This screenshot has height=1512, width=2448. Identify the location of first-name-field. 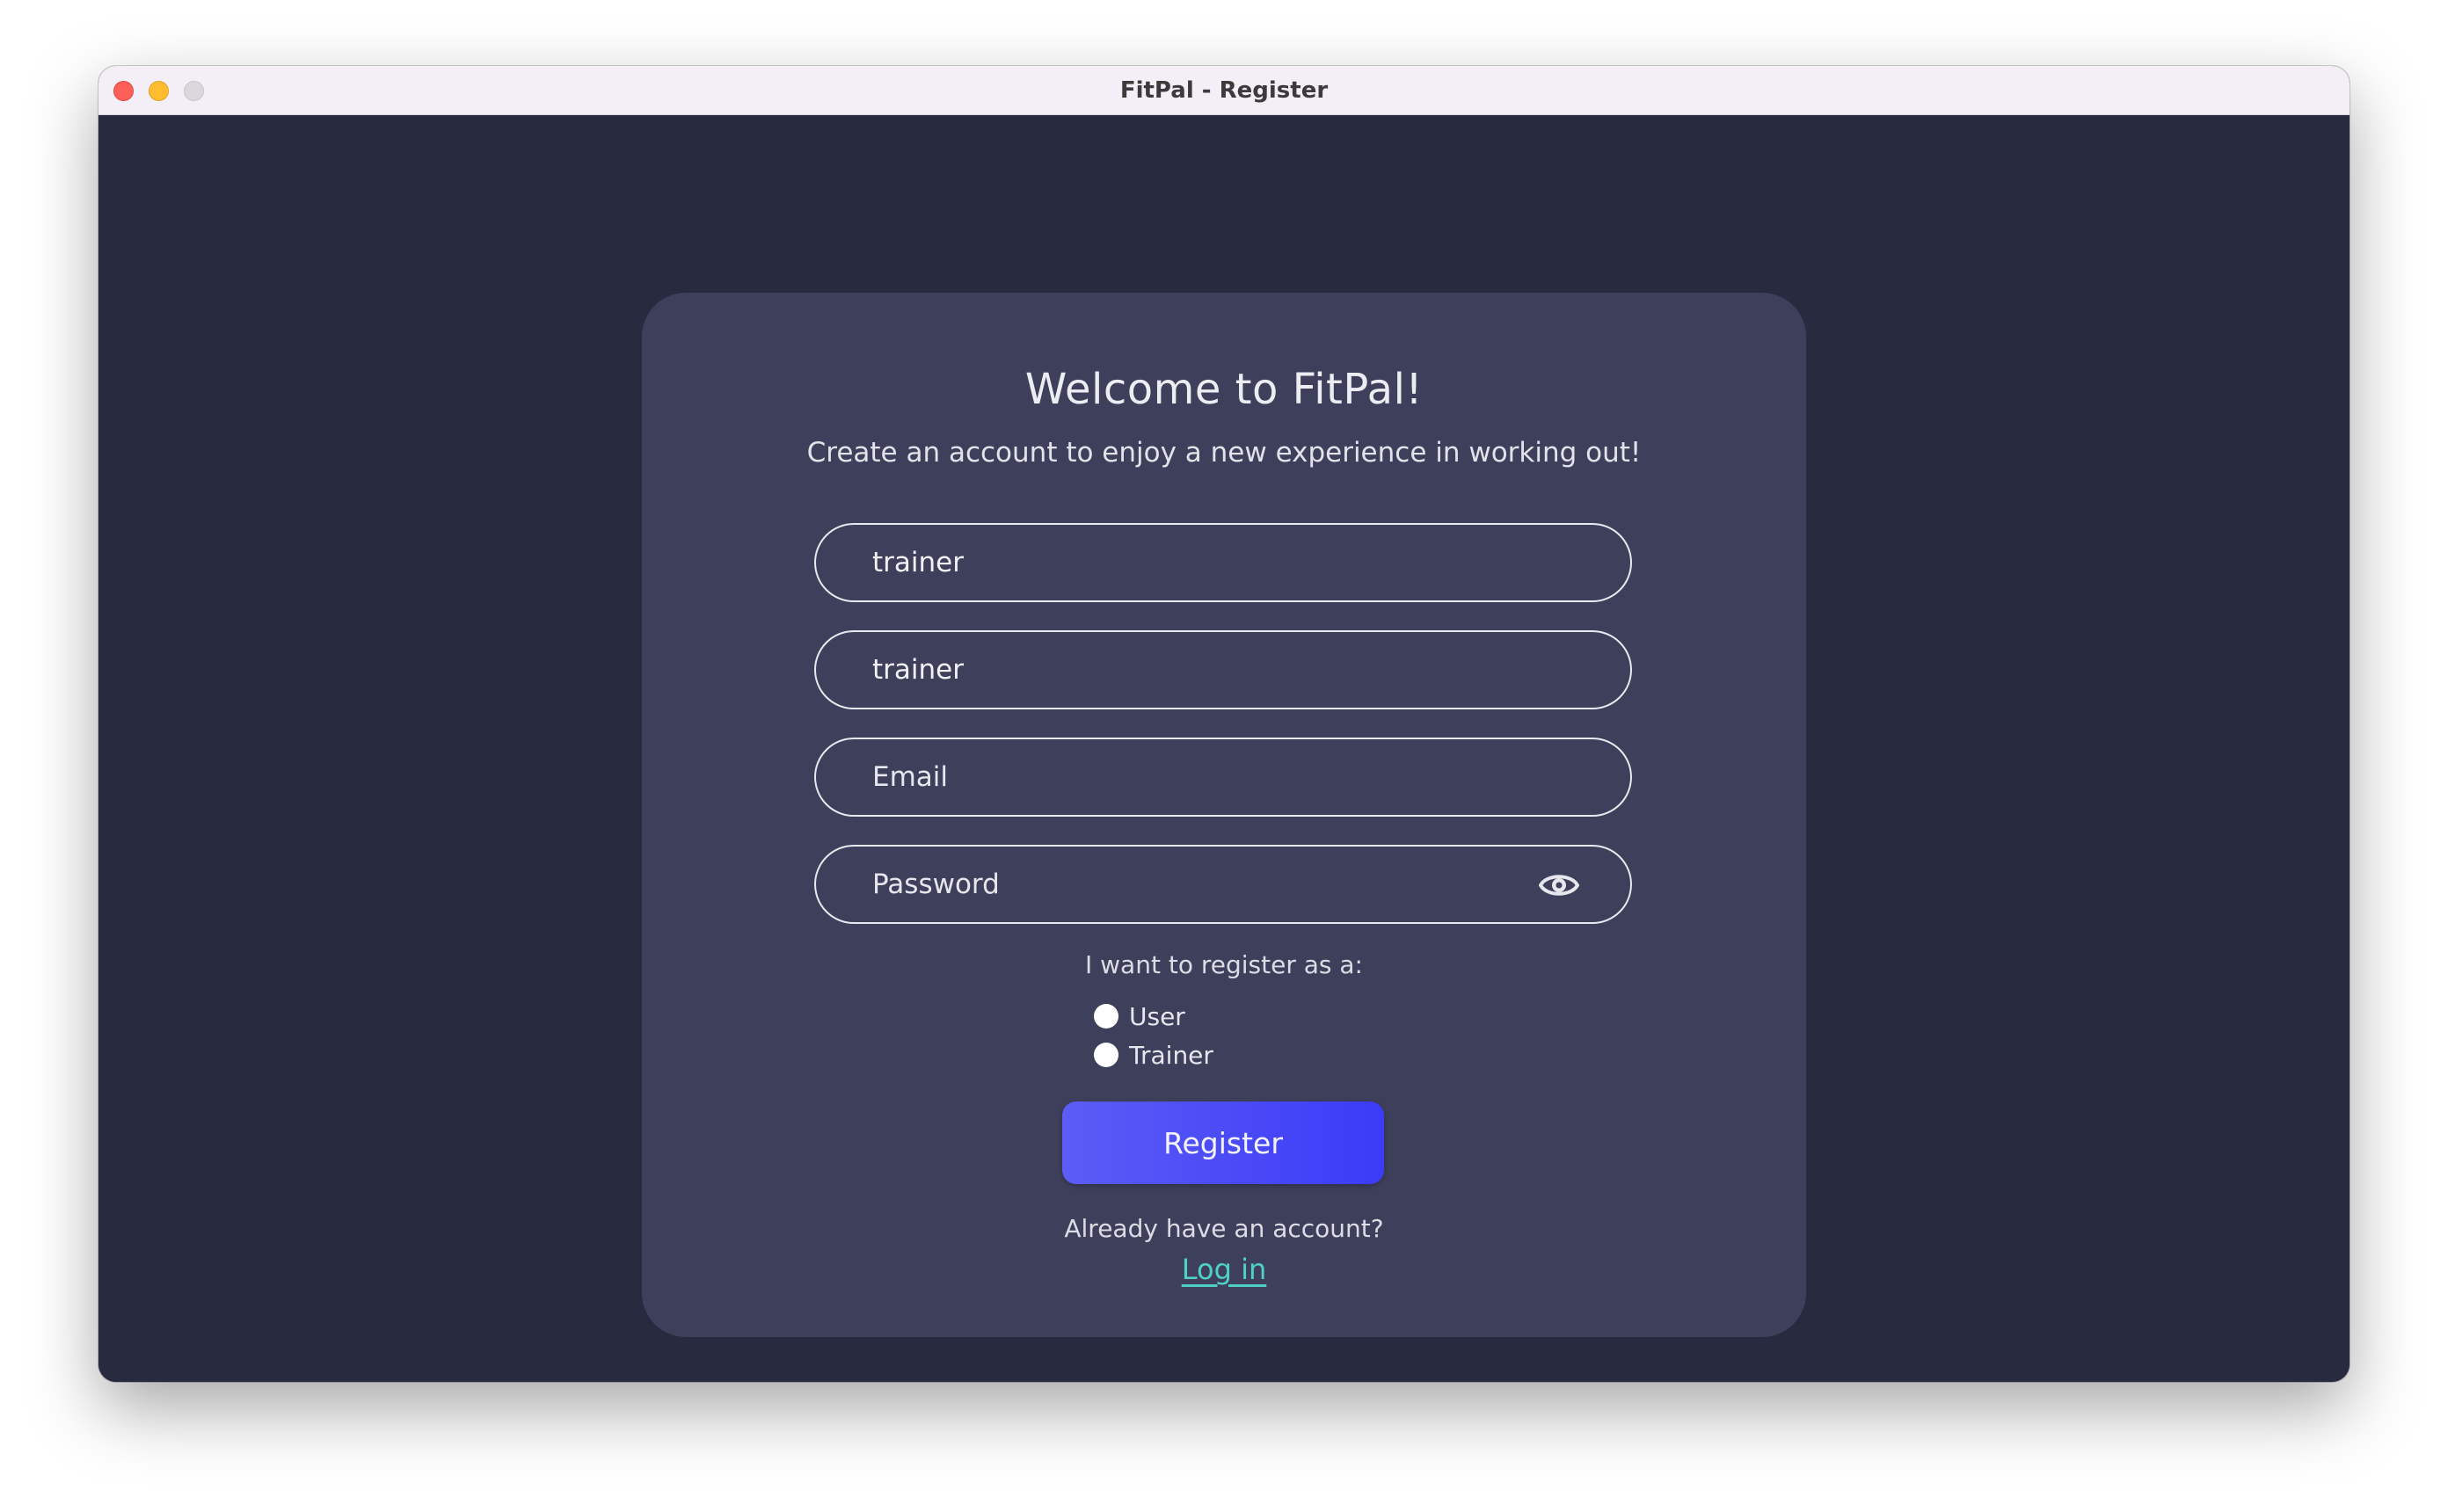
(1223, 562).